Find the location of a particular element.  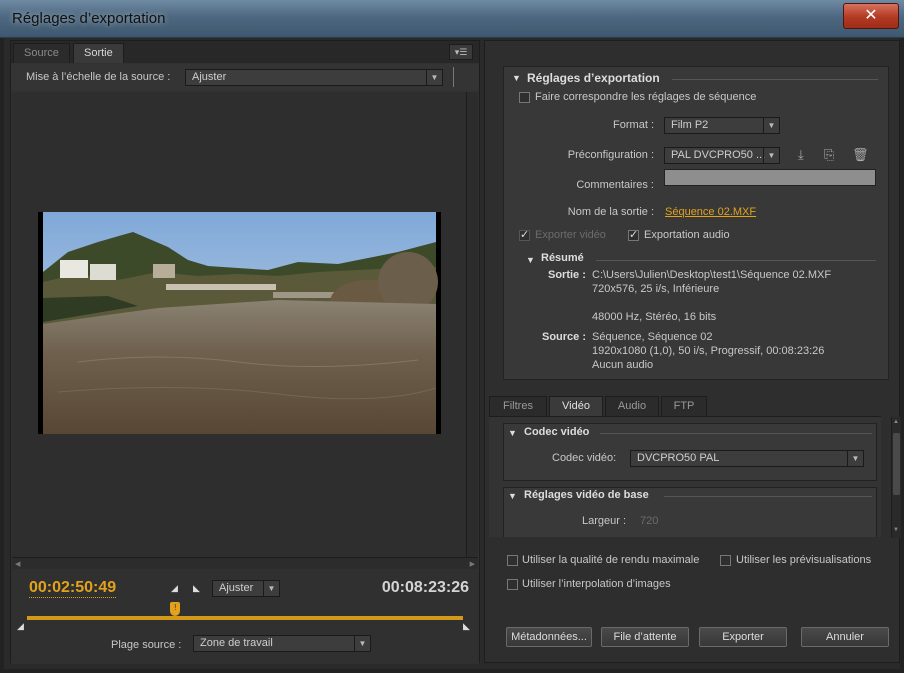

use-previews-checkbox is located at coordinates (725, 560).